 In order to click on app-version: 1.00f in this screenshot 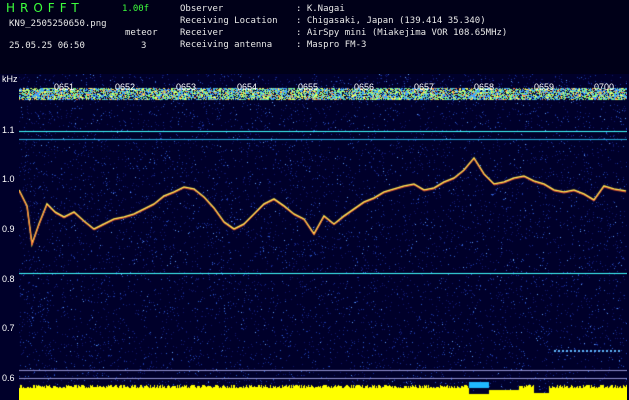, I will do `click(136, 9)`.